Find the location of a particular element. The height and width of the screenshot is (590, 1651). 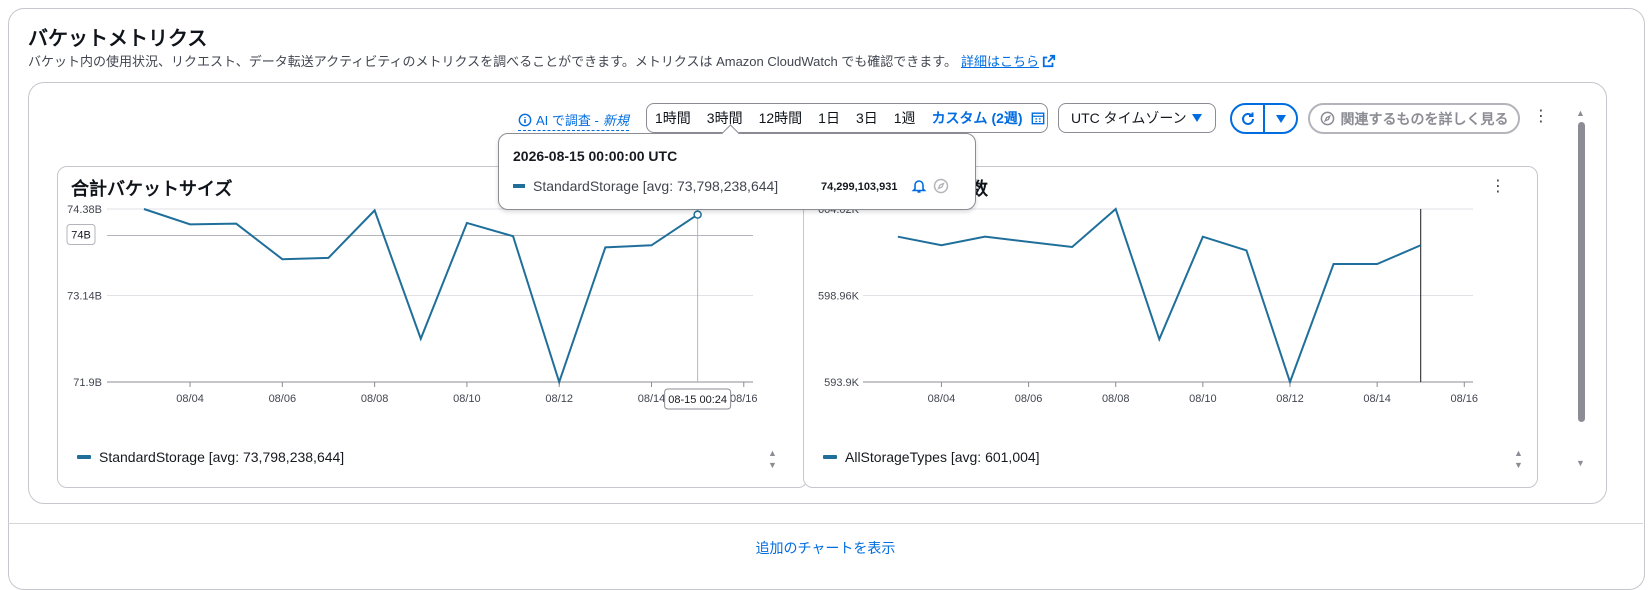

page-title: バケットメトリクス is located at coordinates (117, 36).